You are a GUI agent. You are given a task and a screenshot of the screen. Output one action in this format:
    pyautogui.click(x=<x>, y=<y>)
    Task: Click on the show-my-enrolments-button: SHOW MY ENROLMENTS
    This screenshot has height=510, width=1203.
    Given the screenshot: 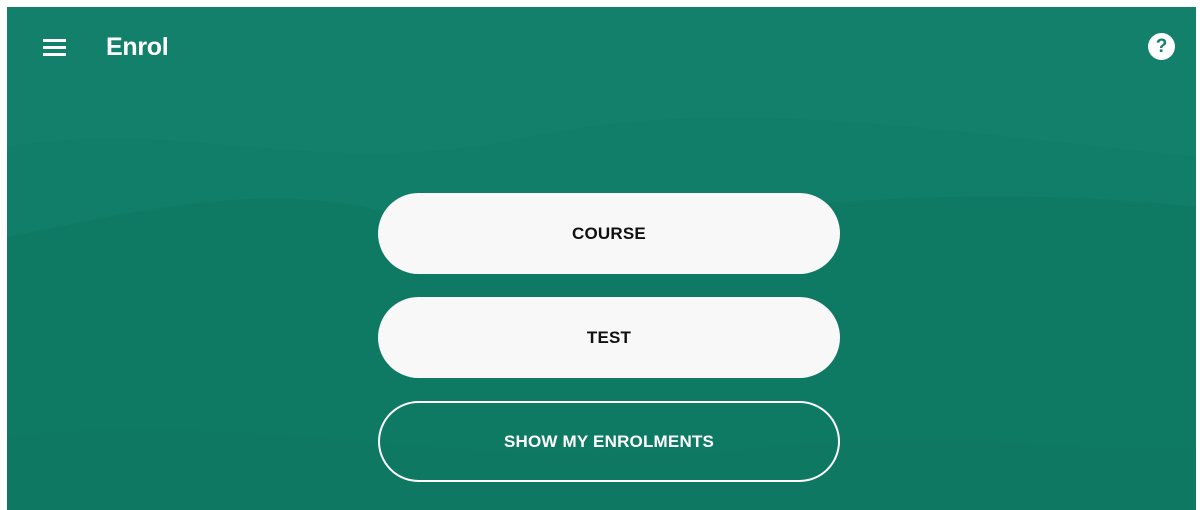 What is the action you would take?
    pyautogui.click(x=609, y=441)
    